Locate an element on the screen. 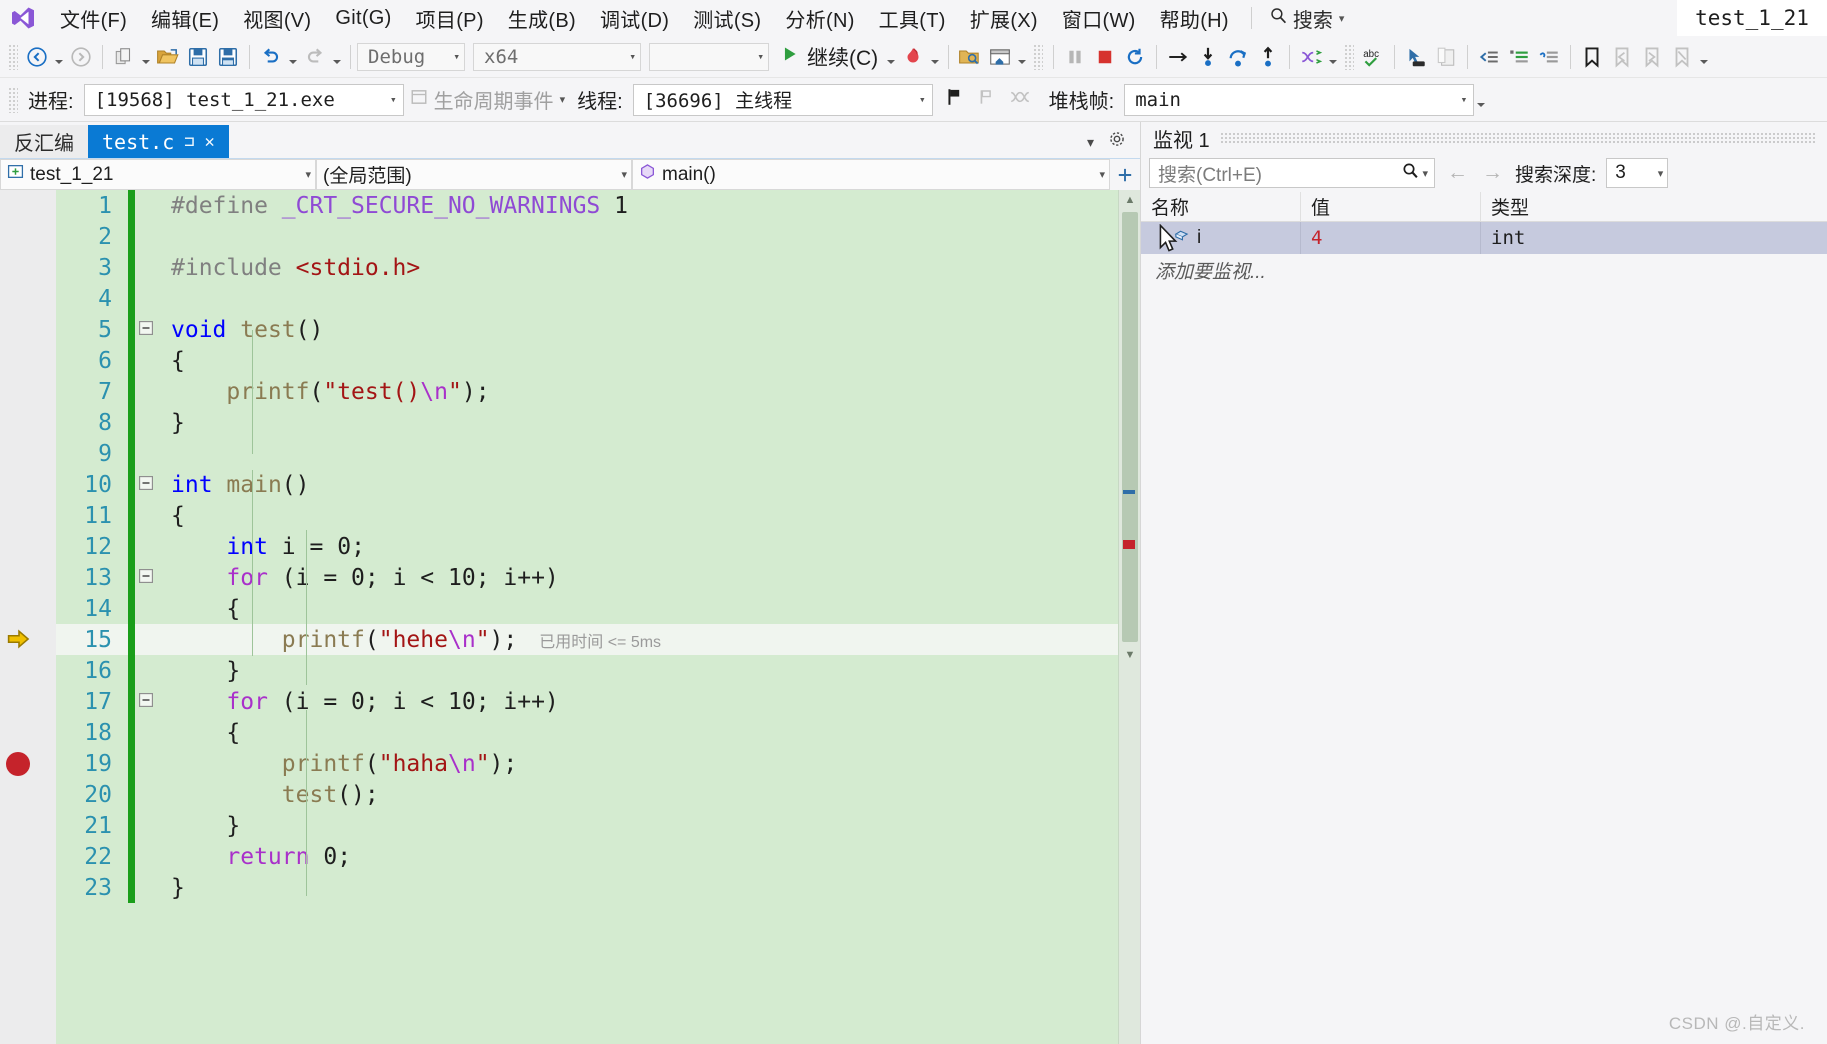 The image size is (1827, 1044). outdent-icon is located at coordinates (1489, 57).